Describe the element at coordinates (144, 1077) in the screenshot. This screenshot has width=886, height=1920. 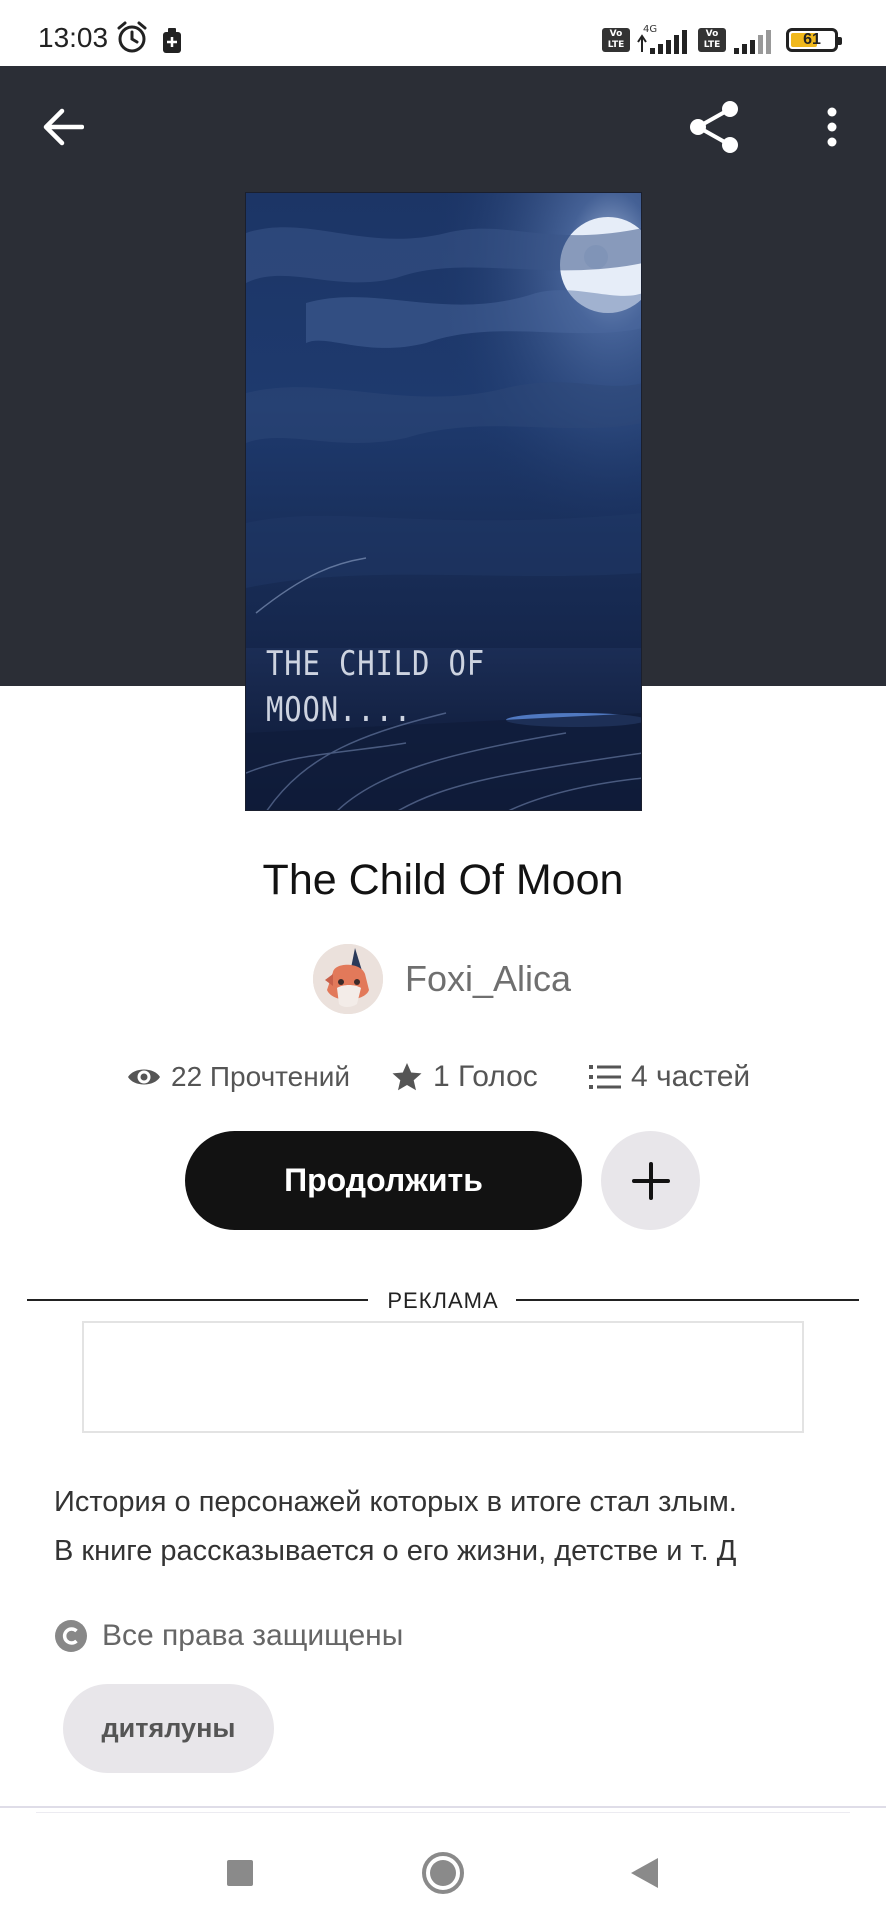
I see `eye-icon` at that location.